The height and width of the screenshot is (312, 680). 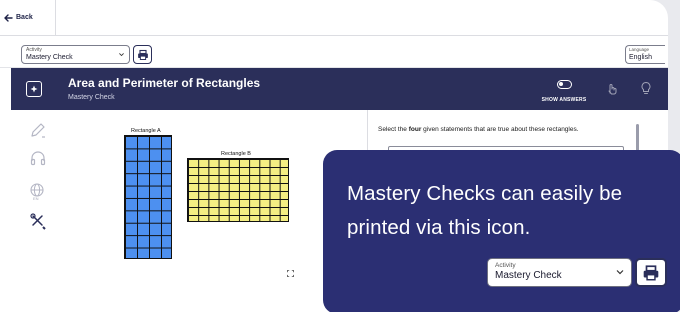 I want to click on show-answers-toggle: SHOW ANSWERS, so click(x=564, y=89).